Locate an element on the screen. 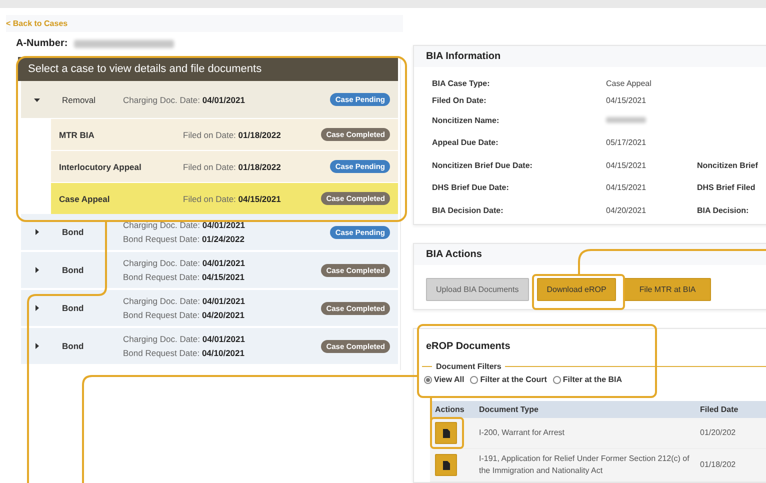 This screenshot has height=483, width=766. field-label: Appeal Due Date: is located at coordinates (466, 143).